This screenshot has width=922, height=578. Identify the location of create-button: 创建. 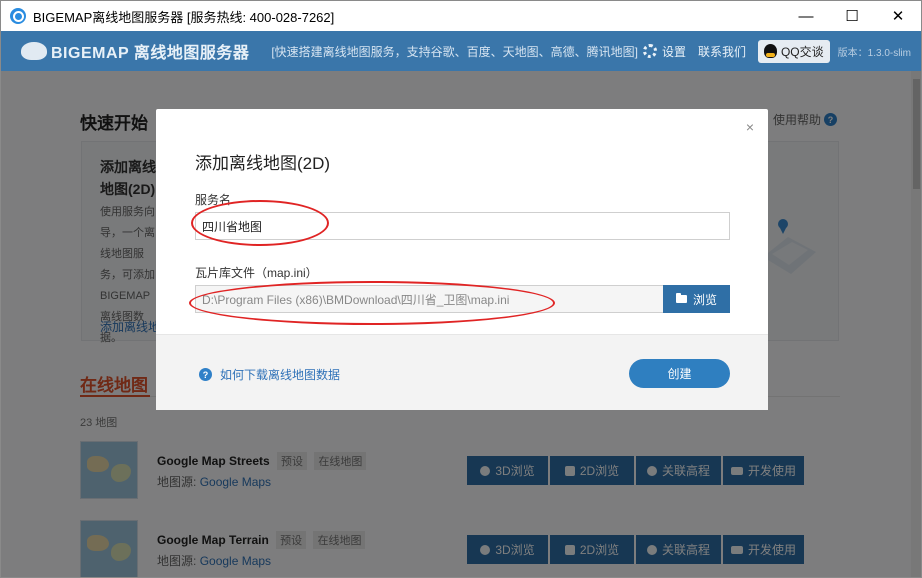
(679, 373).